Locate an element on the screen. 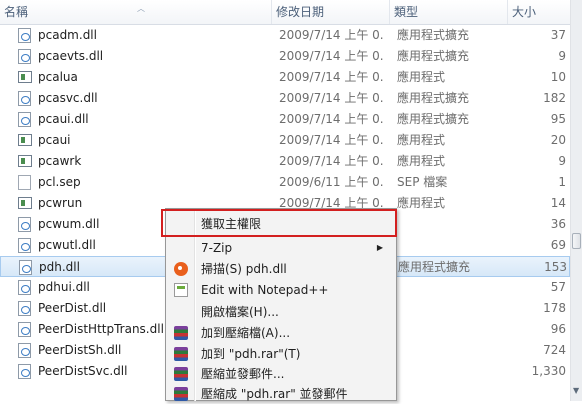 The image size is (582, 404). file-name: pcadm.dll is located at coordinates (67, 35).